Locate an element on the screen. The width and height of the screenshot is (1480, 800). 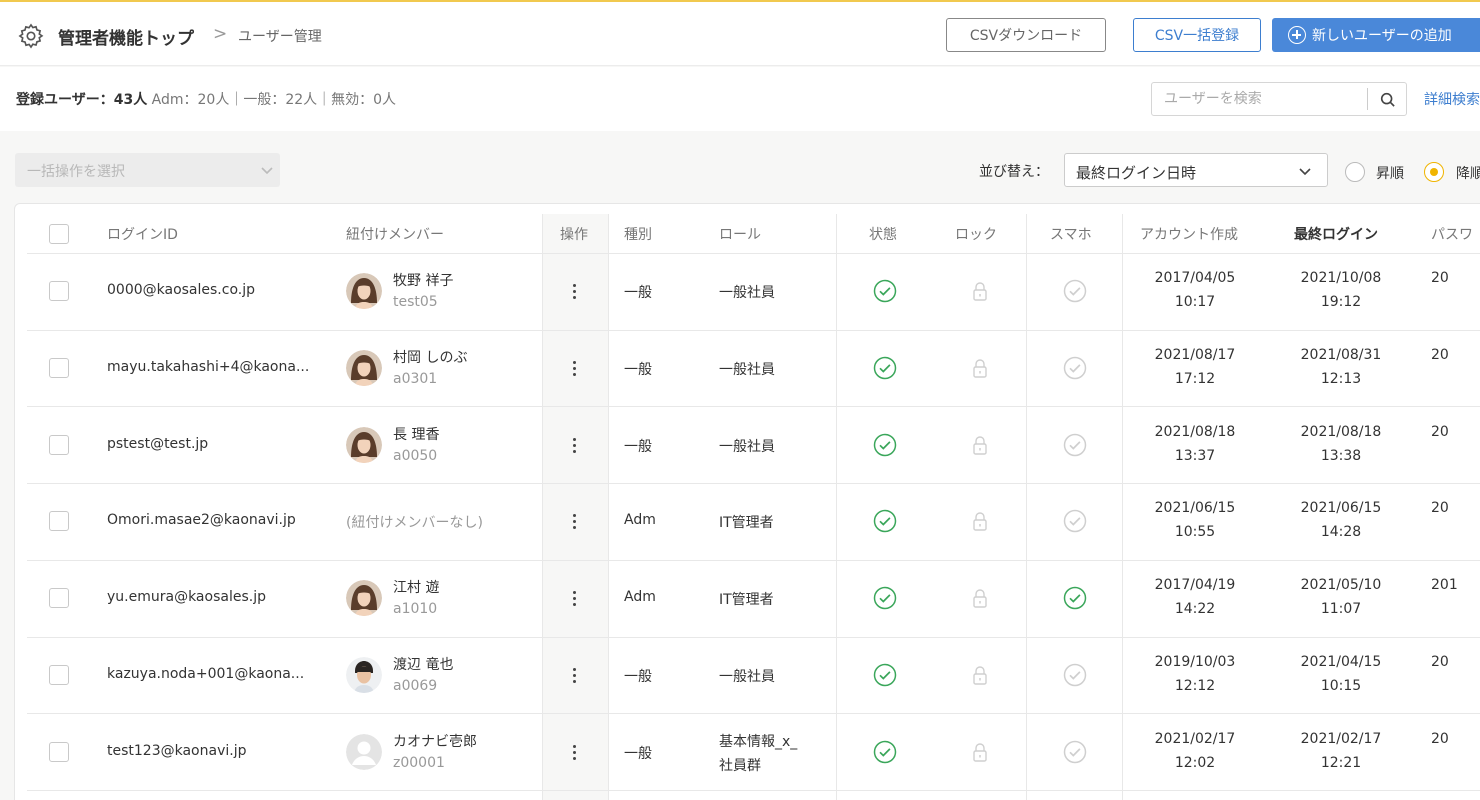
breadcrumb-current: ユーザー管理 is located at coordinates (280, 37).